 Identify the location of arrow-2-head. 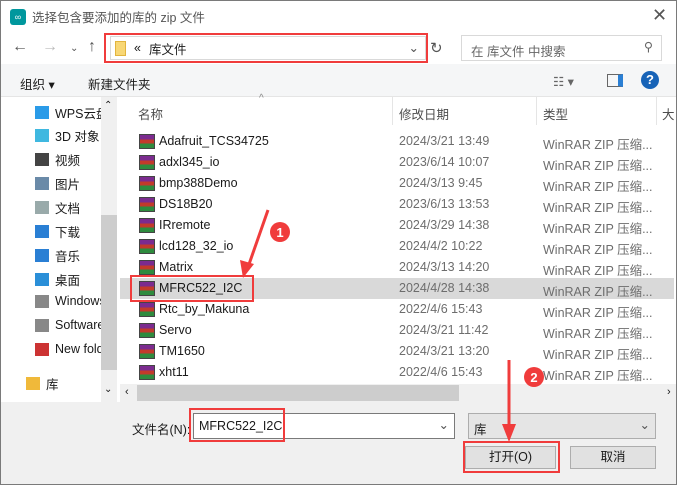
(509, 433).